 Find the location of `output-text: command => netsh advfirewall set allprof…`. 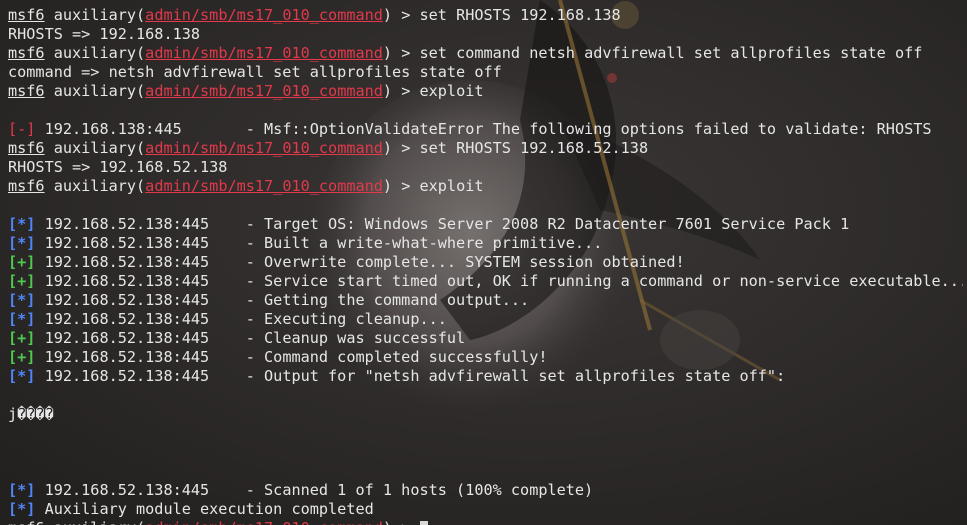

output-text: command => netsh advfirewall set allprof… is located at coordinates (255, 72).